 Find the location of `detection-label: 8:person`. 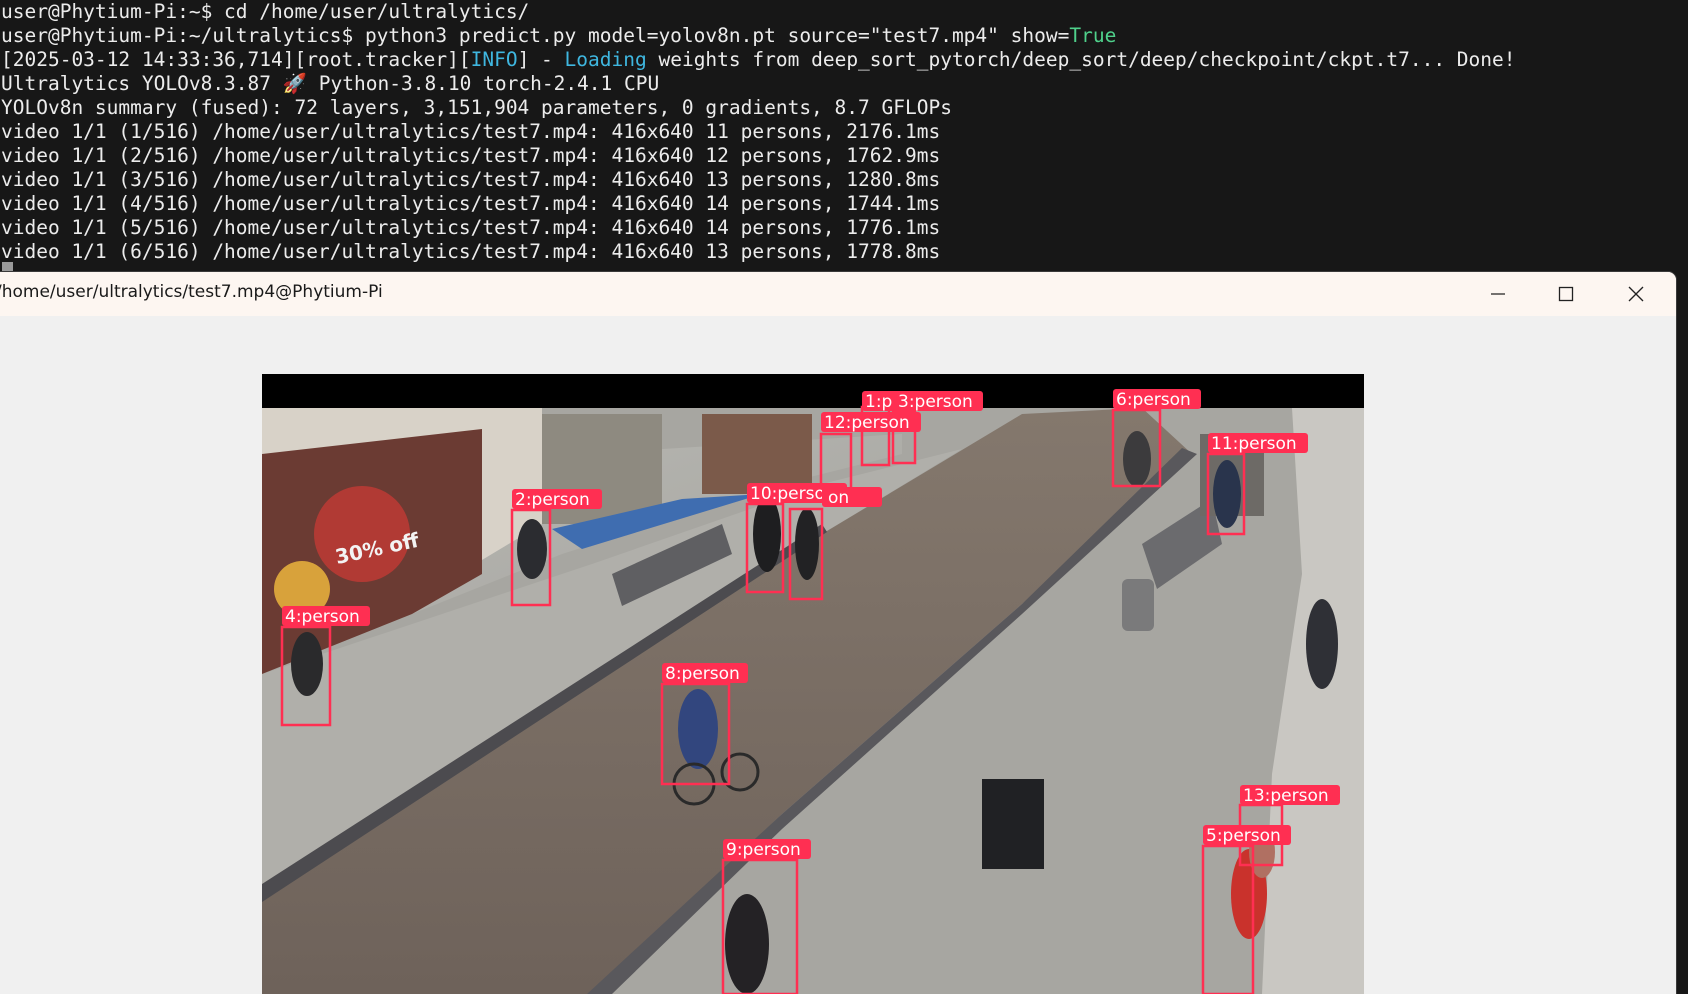

detection-label: 8:person is located at coordinates (702, 674).